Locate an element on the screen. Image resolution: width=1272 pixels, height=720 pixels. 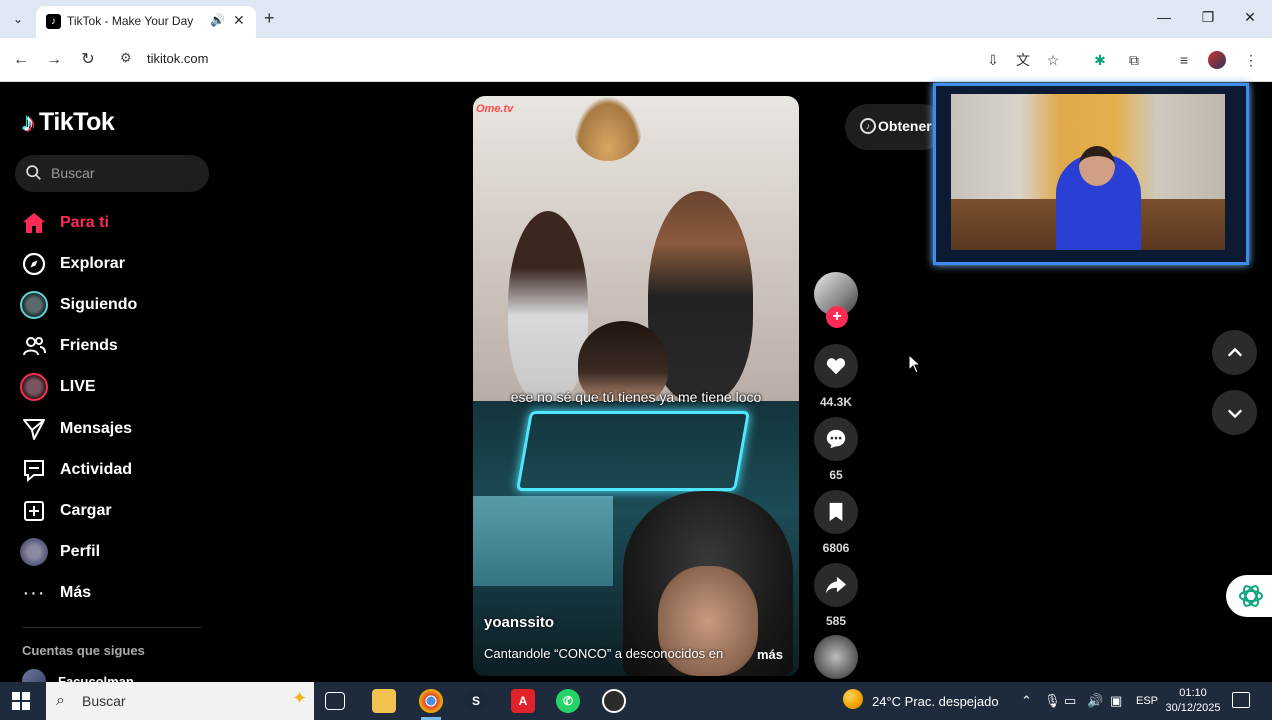
share-icon is located at coordinates (836, 585).